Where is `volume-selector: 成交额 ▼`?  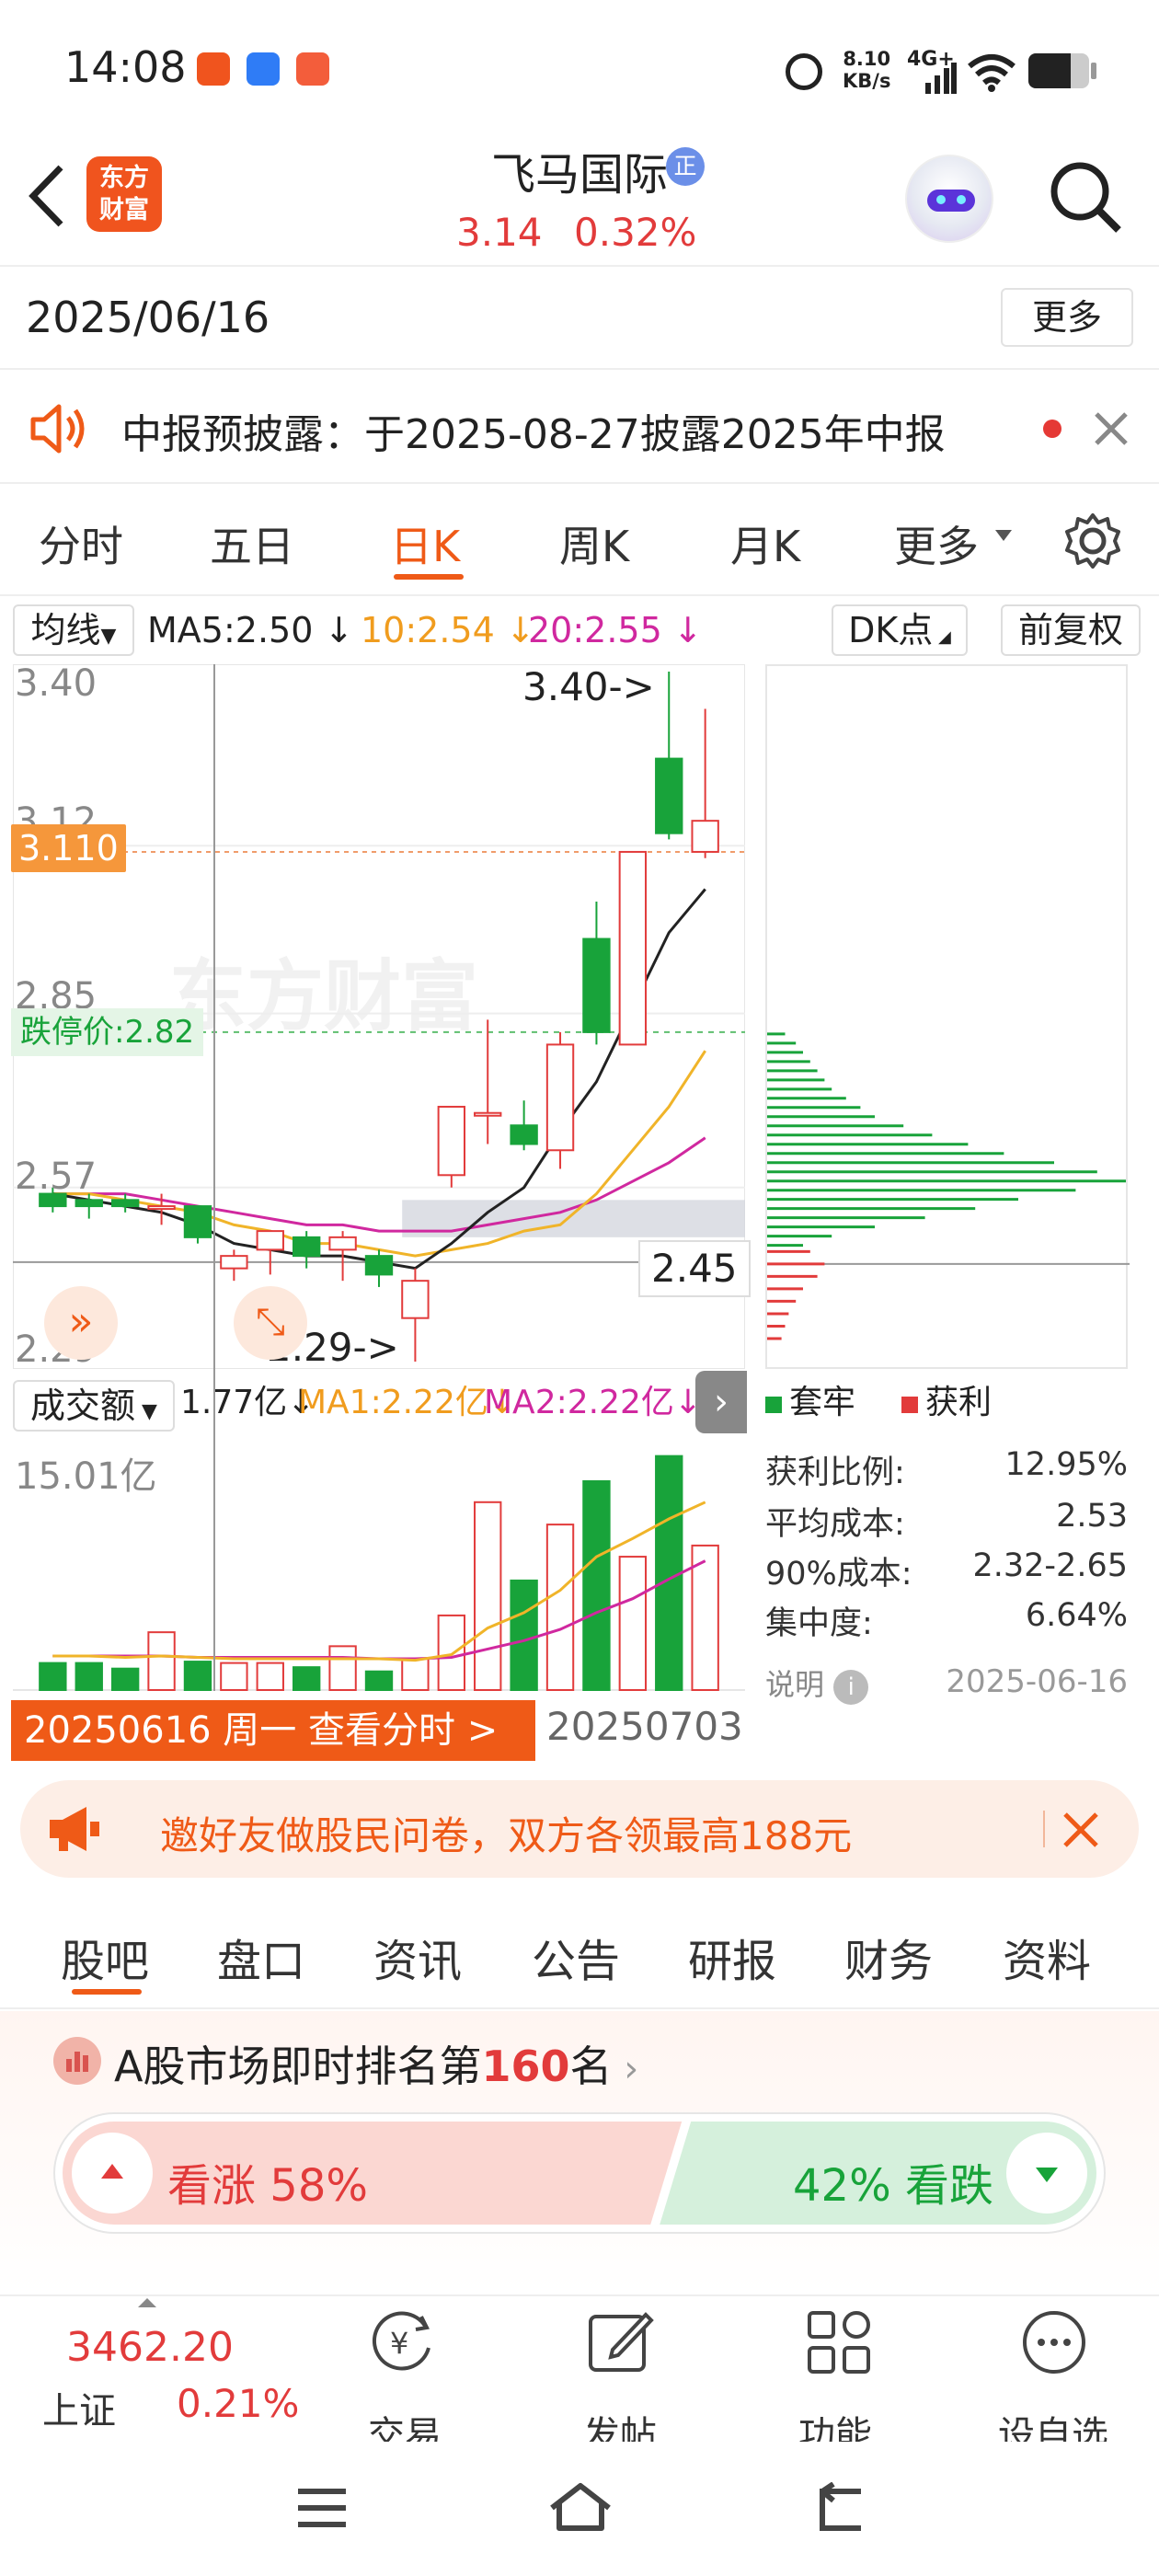
volume-selector: 成交额 ▼ is located at coordinates (94, 1406).